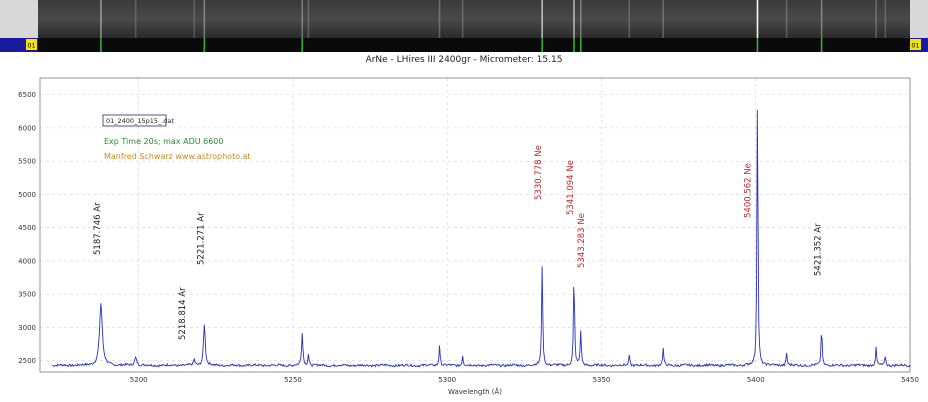  I want to click on spectral-line-label: 5341.094 Ne, so click(571, 187).